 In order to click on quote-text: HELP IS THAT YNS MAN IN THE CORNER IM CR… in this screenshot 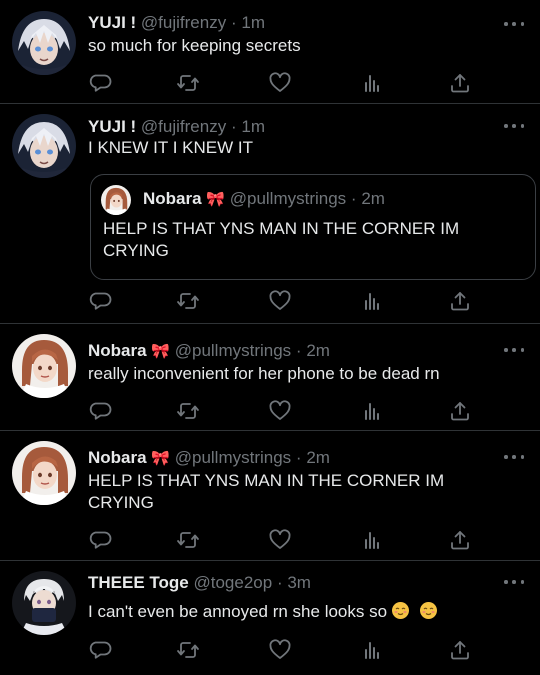, I will do `click(281, 239)`.